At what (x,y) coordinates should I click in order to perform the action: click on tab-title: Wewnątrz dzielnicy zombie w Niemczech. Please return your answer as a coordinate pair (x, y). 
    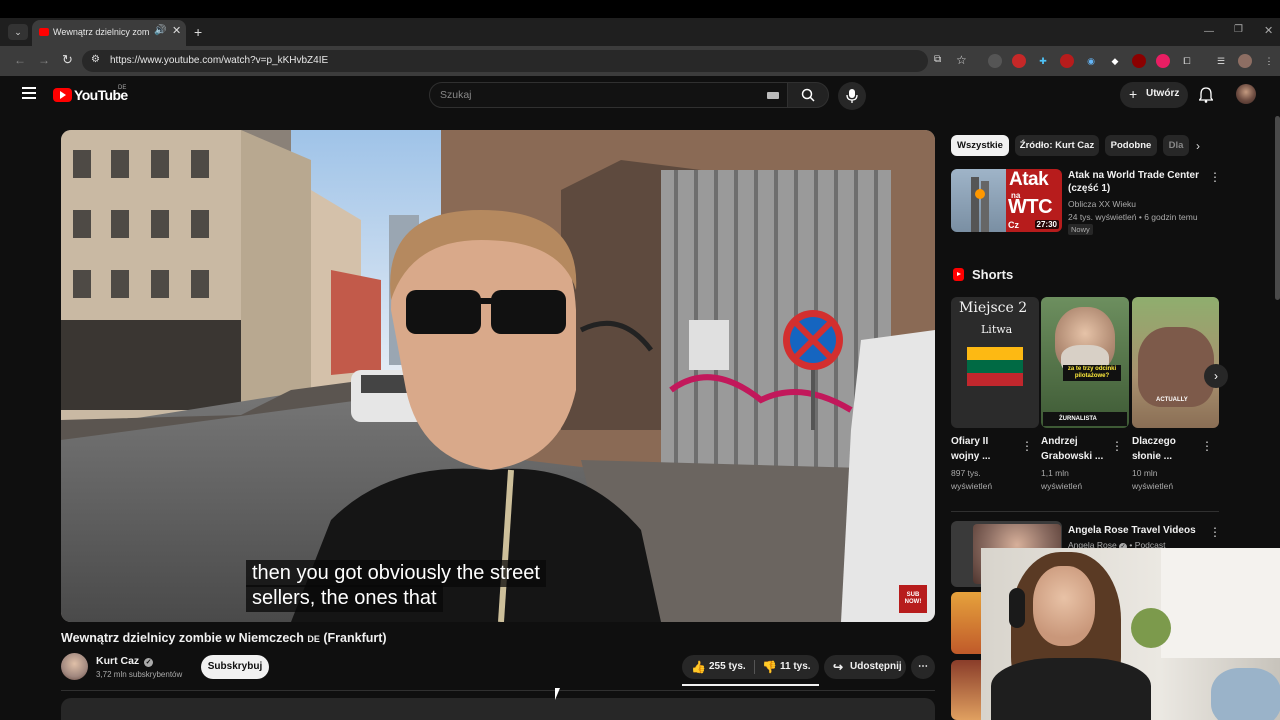
    Looking at the image, I should click on (101, 32).